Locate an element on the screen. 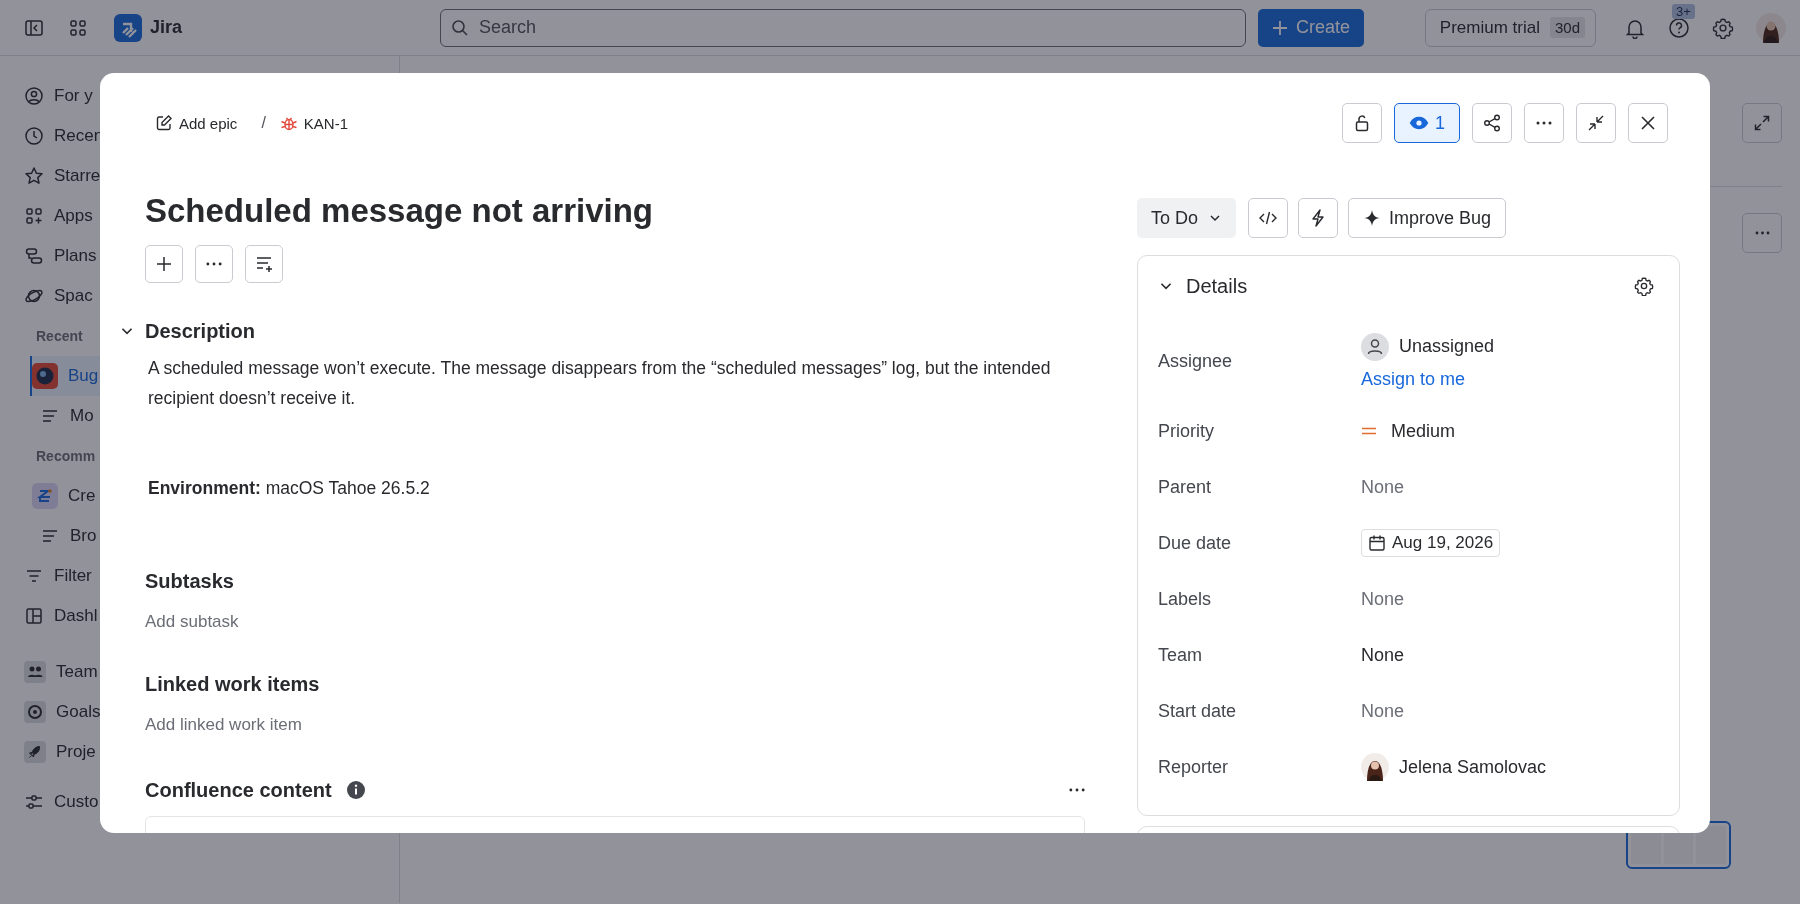 This screenshot has height=904, width=1800. search-field: Search is located at coordinates (843, 27).